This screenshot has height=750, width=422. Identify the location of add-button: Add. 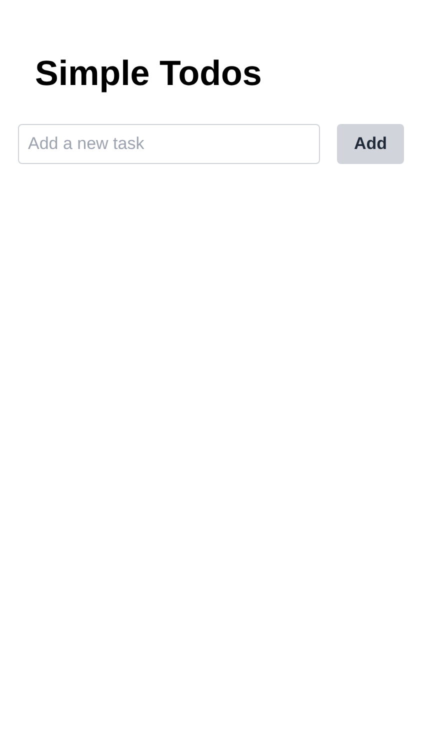
(370, 144).